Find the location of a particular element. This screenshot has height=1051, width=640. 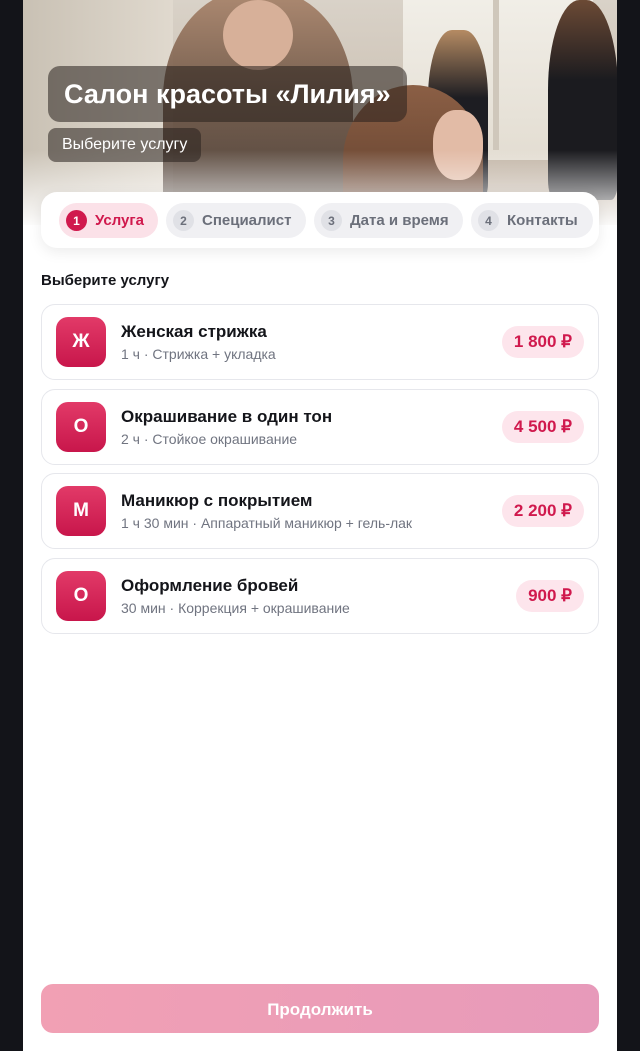

service-details: 30 мин · Коррекция + окрашивание is located at coordinates (235, 608).